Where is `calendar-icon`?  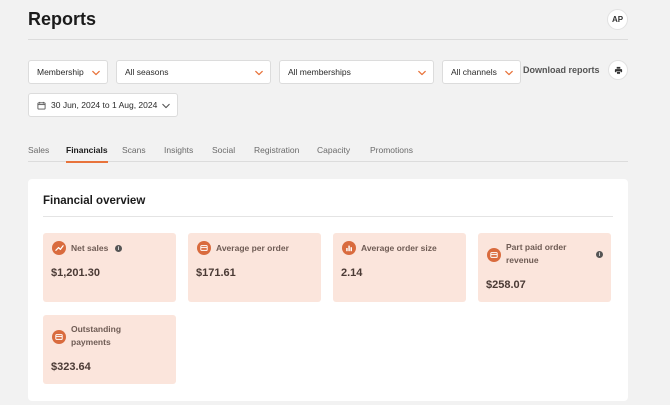 calendar-icon is located at coordinates (41, 105).